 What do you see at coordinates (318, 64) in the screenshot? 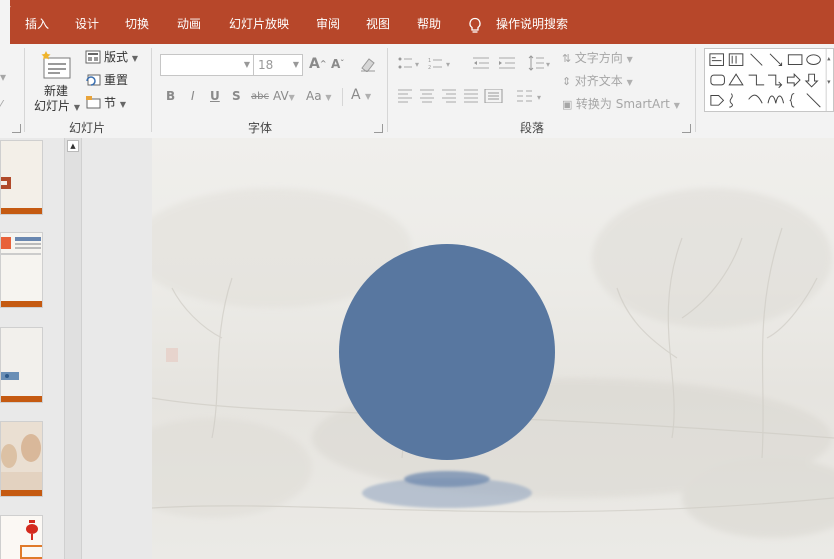
I see `increase-font-size-button: A^` at bounding box center [318, 64].